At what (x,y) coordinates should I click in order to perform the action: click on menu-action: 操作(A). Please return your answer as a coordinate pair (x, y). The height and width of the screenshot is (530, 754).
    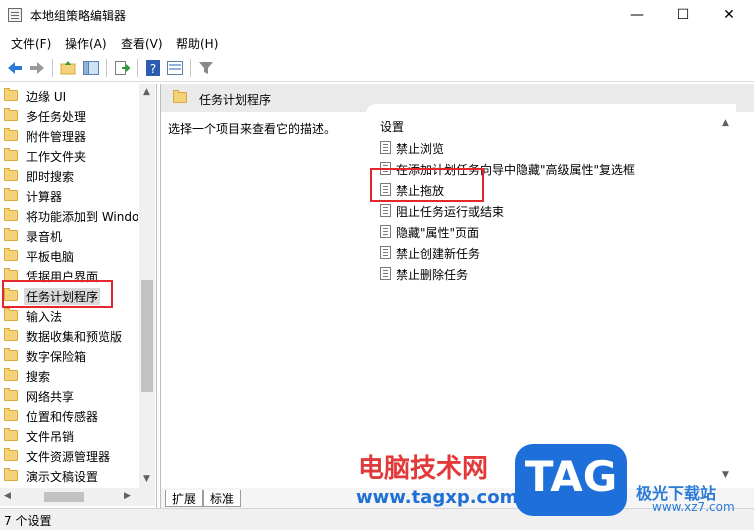
    Looking at the image, I should click on (86, 43).